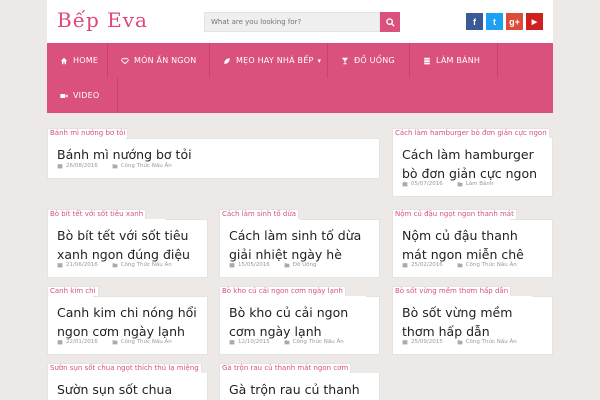 This screenshot has height=400, width=600. I want to click on nav-video: VIDEO, so click(82, 95).